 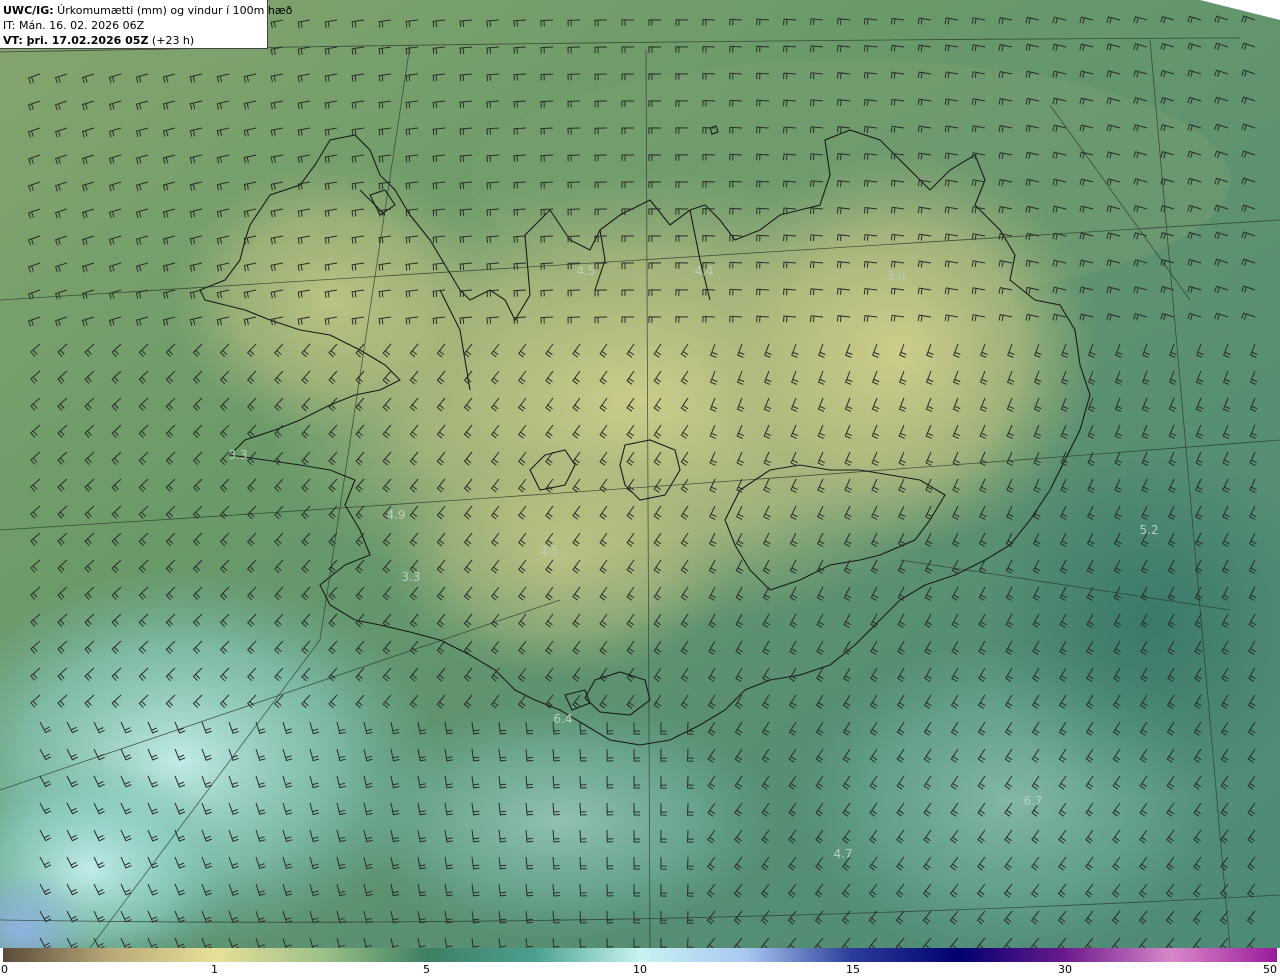 I want to click on colorbar-tick: 5, so click(x=426, y=969).